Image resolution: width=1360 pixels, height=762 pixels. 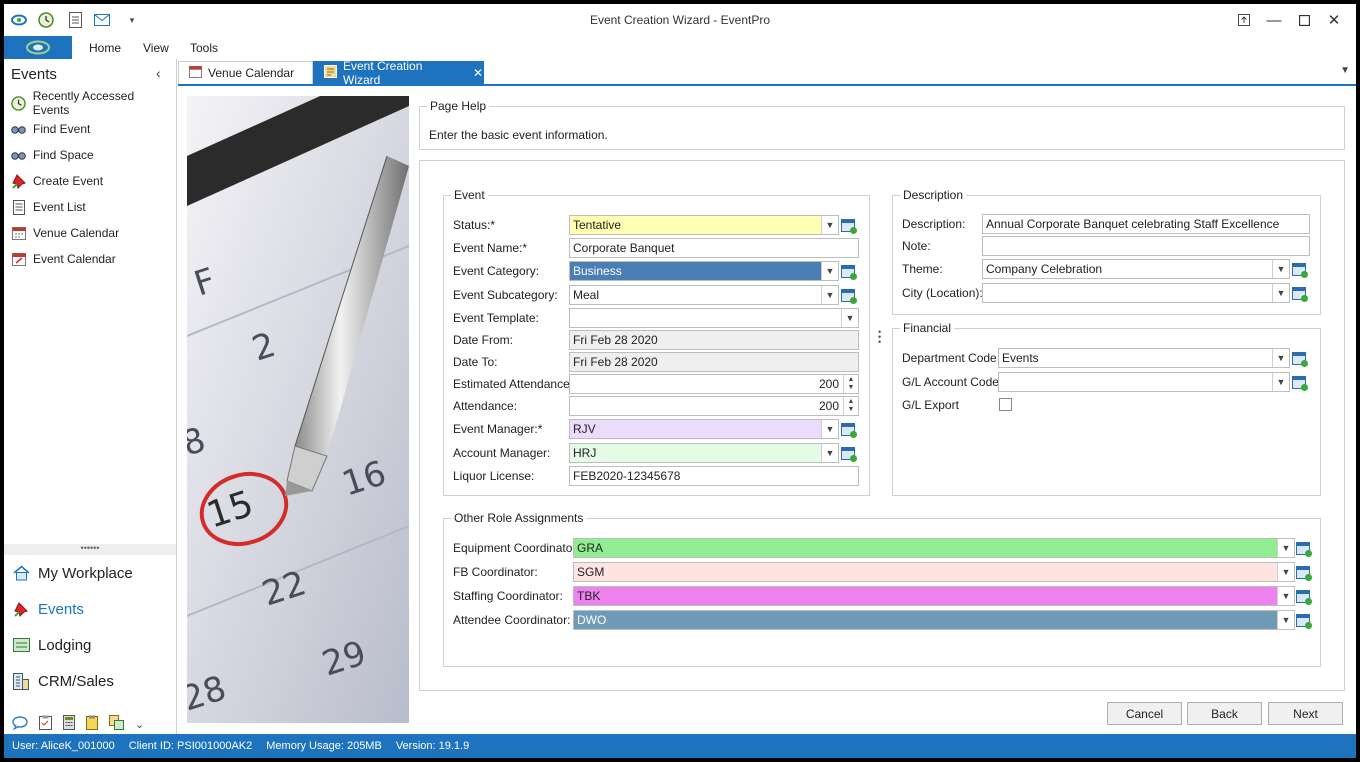 I want to click on account-manager-edit-icon, so click(x=848, y=453).